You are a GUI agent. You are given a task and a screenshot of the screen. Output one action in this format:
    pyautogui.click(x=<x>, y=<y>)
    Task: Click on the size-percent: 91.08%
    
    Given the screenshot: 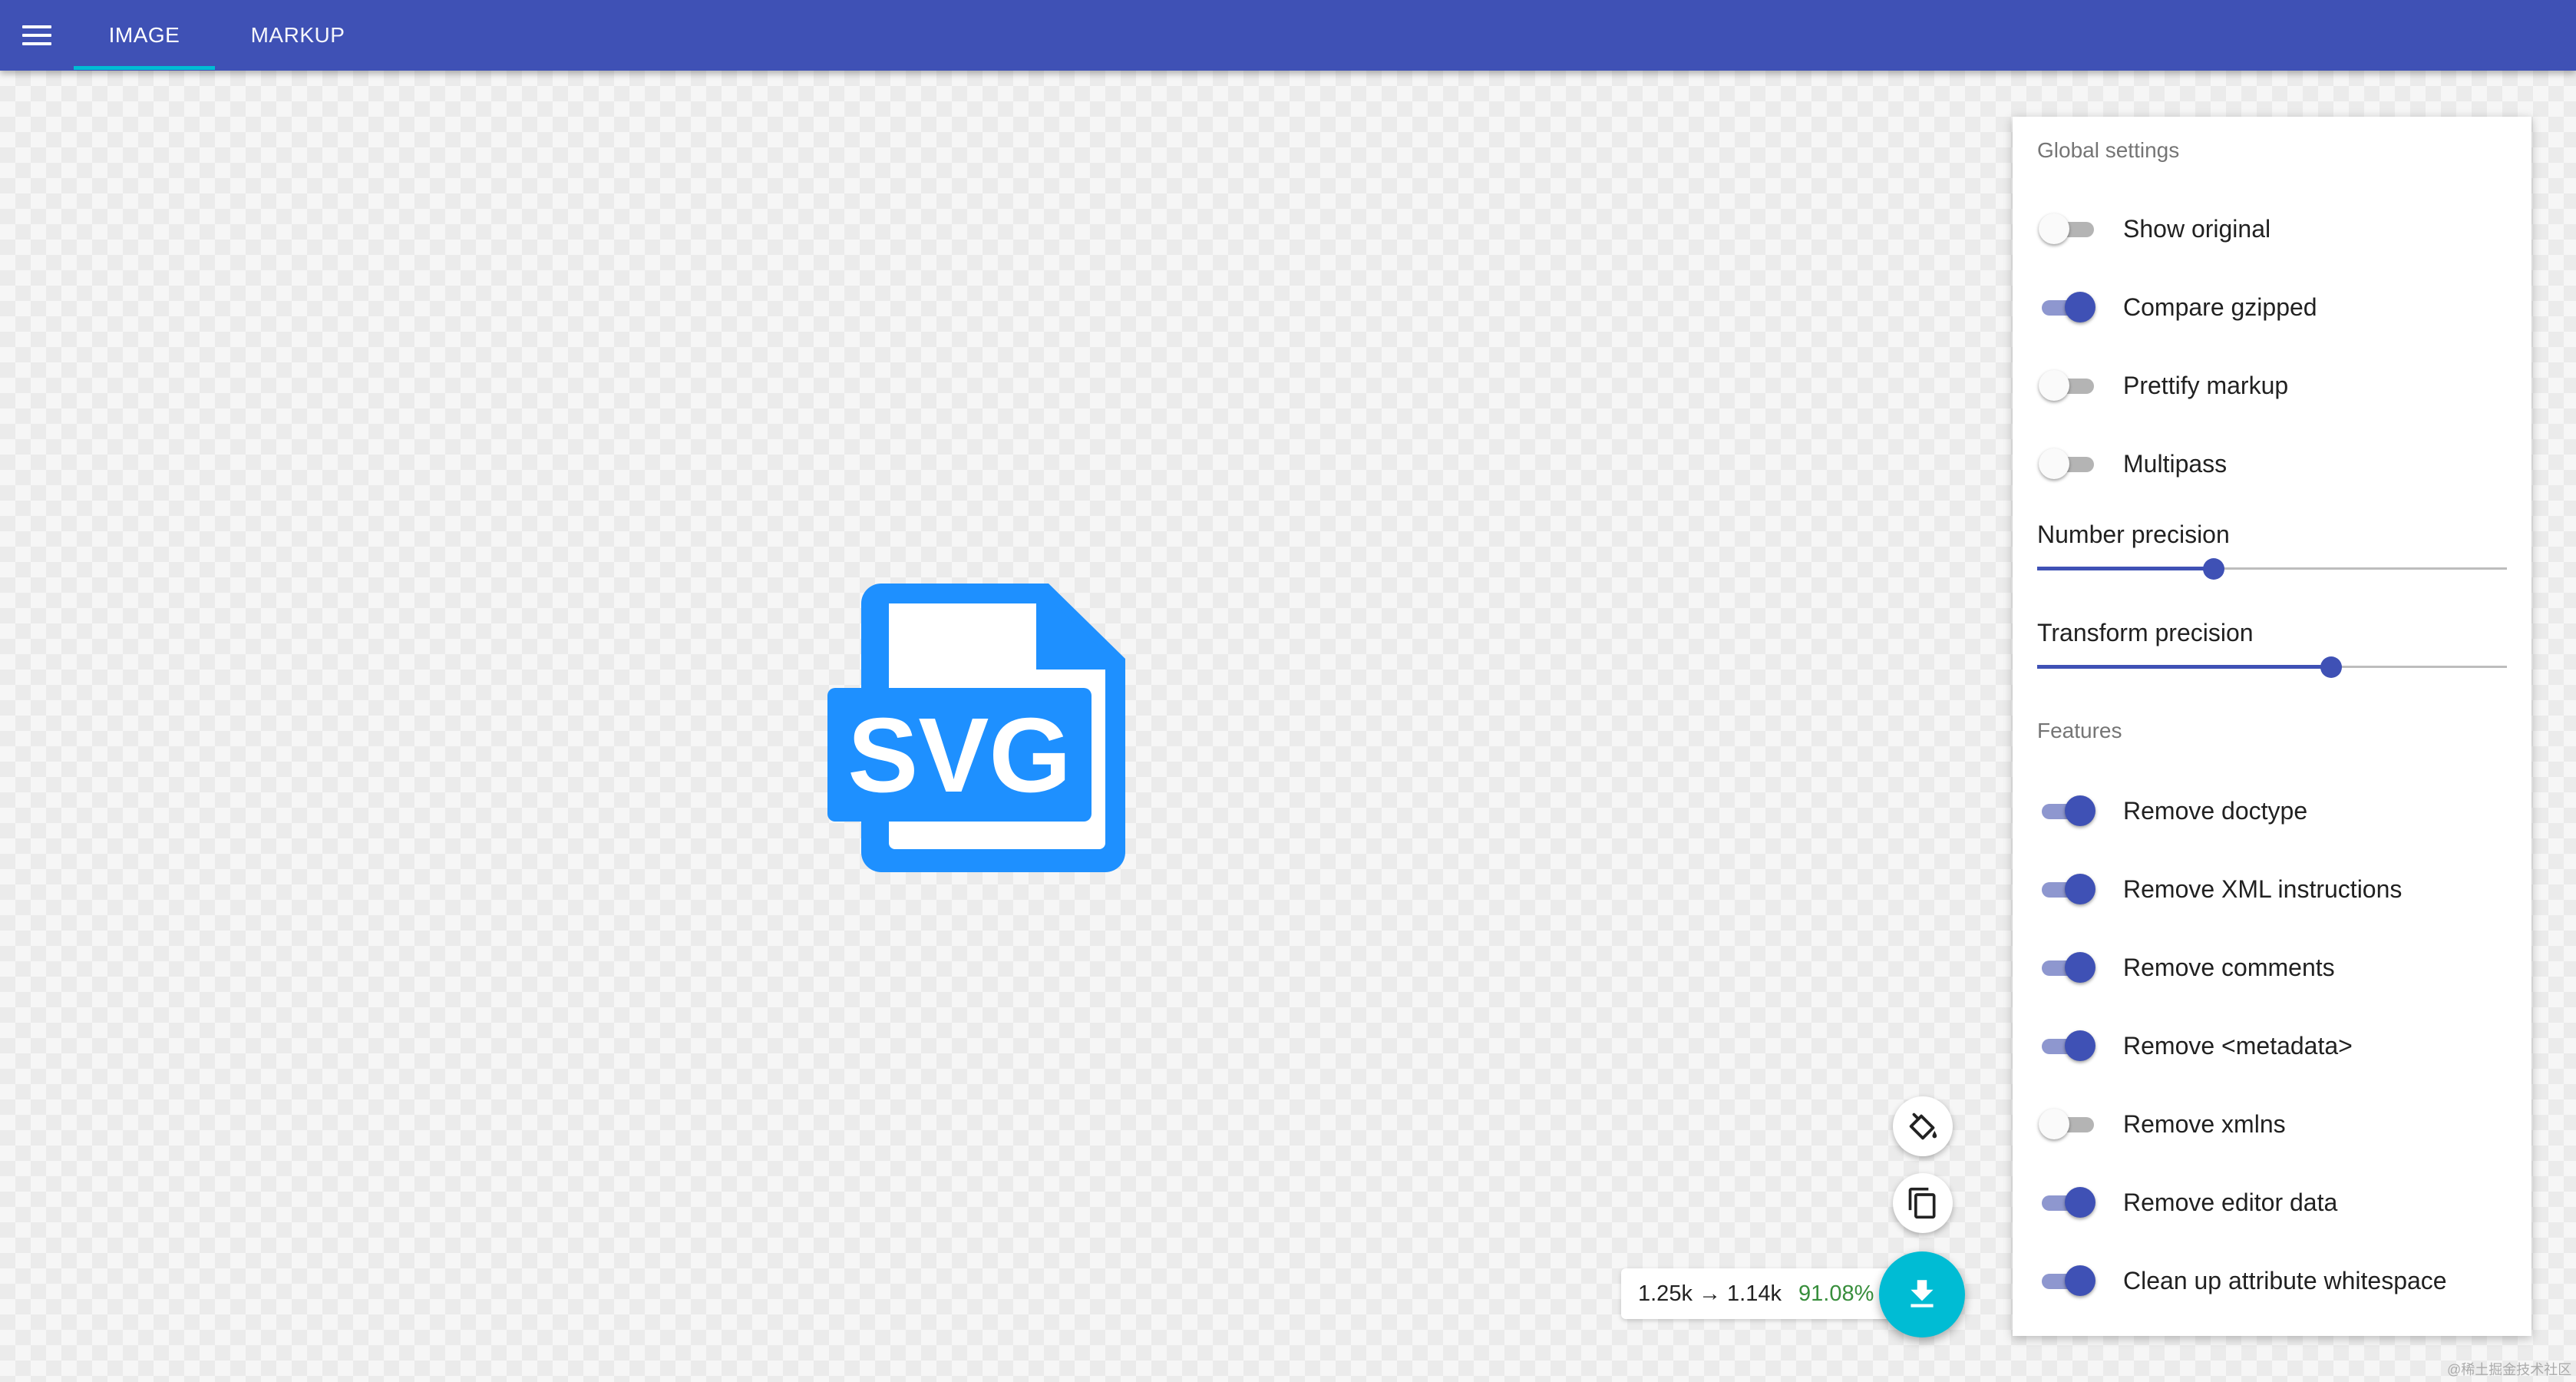 What is the action you would take?
    pyautogui.click(x=1836, y=1293)
    